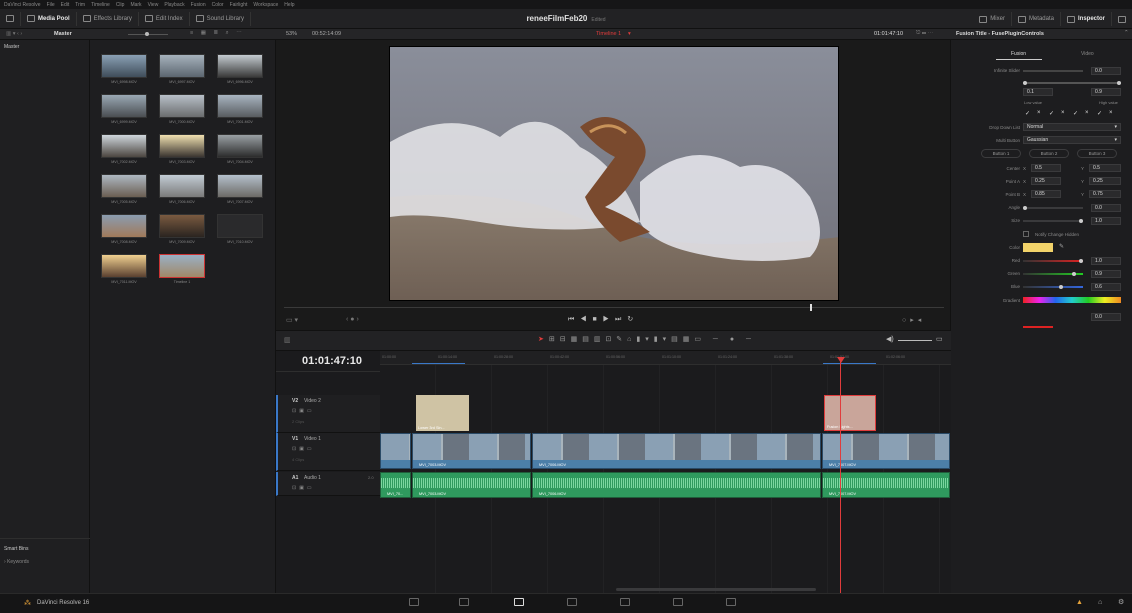  I want to click on menu-item-davinci-resolve: DaVinci Resolve, so click(22, 5).